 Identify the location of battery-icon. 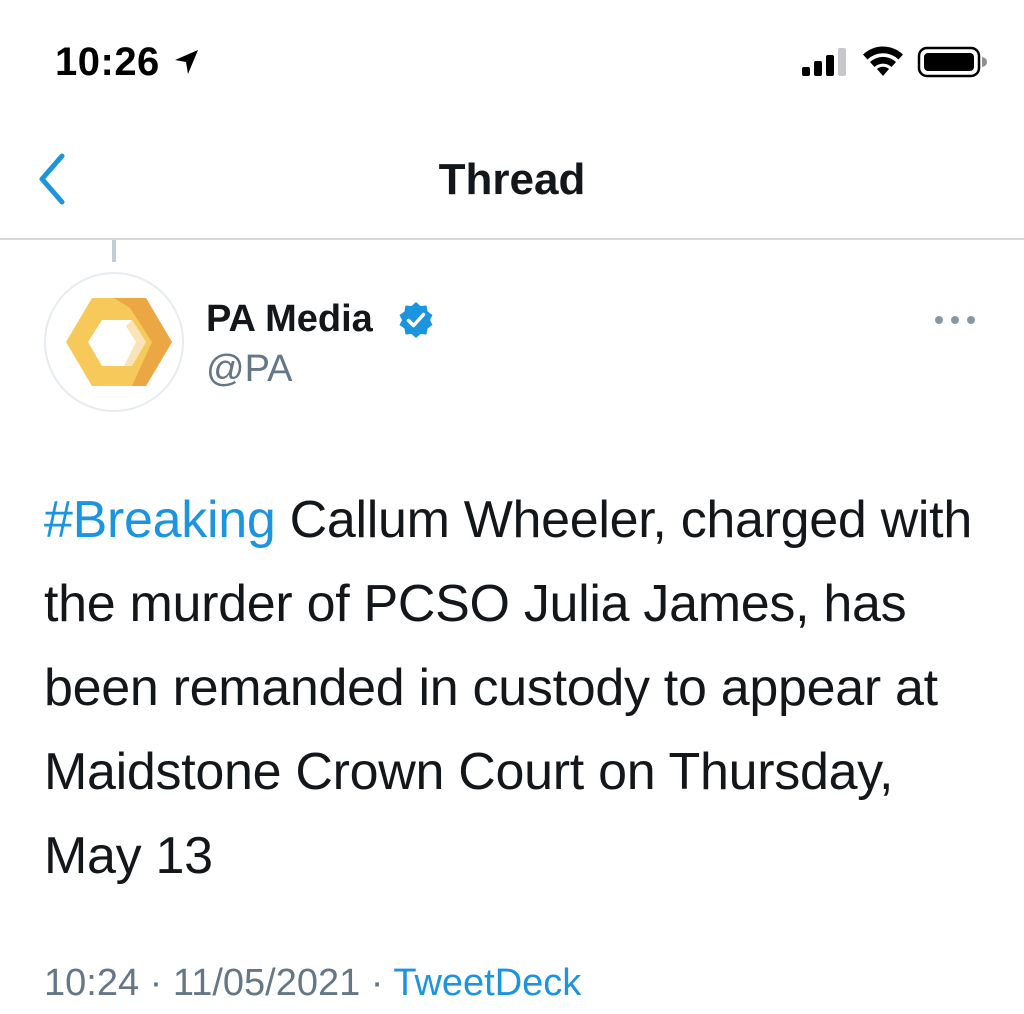
(952, 62).